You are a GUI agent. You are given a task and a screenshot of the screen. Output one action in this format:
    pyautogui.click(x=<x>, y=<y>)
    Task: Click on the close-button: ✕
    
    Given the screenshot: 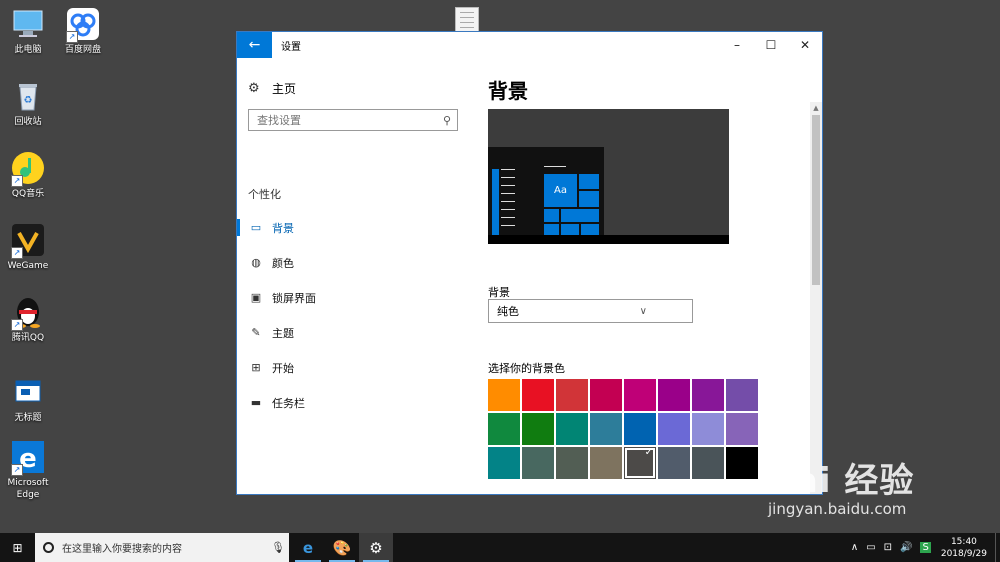 What is the action you would take?
    pyautogui.click(x=805, y=45)
    